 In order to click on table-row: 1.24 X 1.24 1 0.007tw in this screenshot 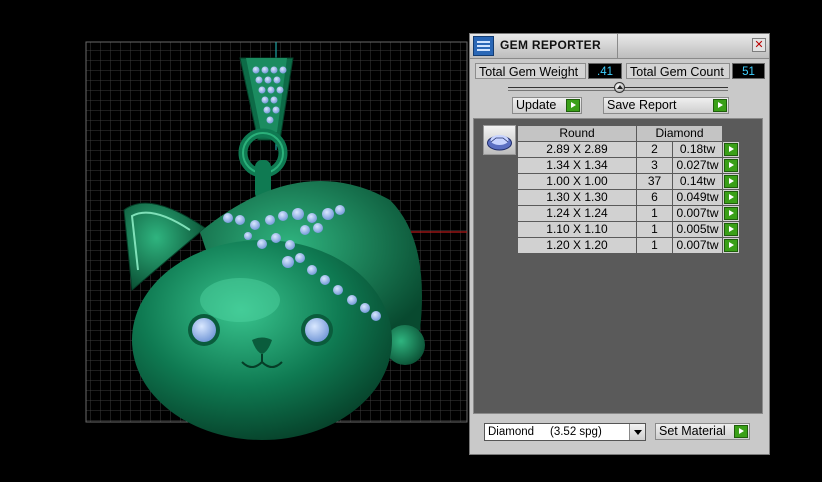, I will do `click(628, 213)`.